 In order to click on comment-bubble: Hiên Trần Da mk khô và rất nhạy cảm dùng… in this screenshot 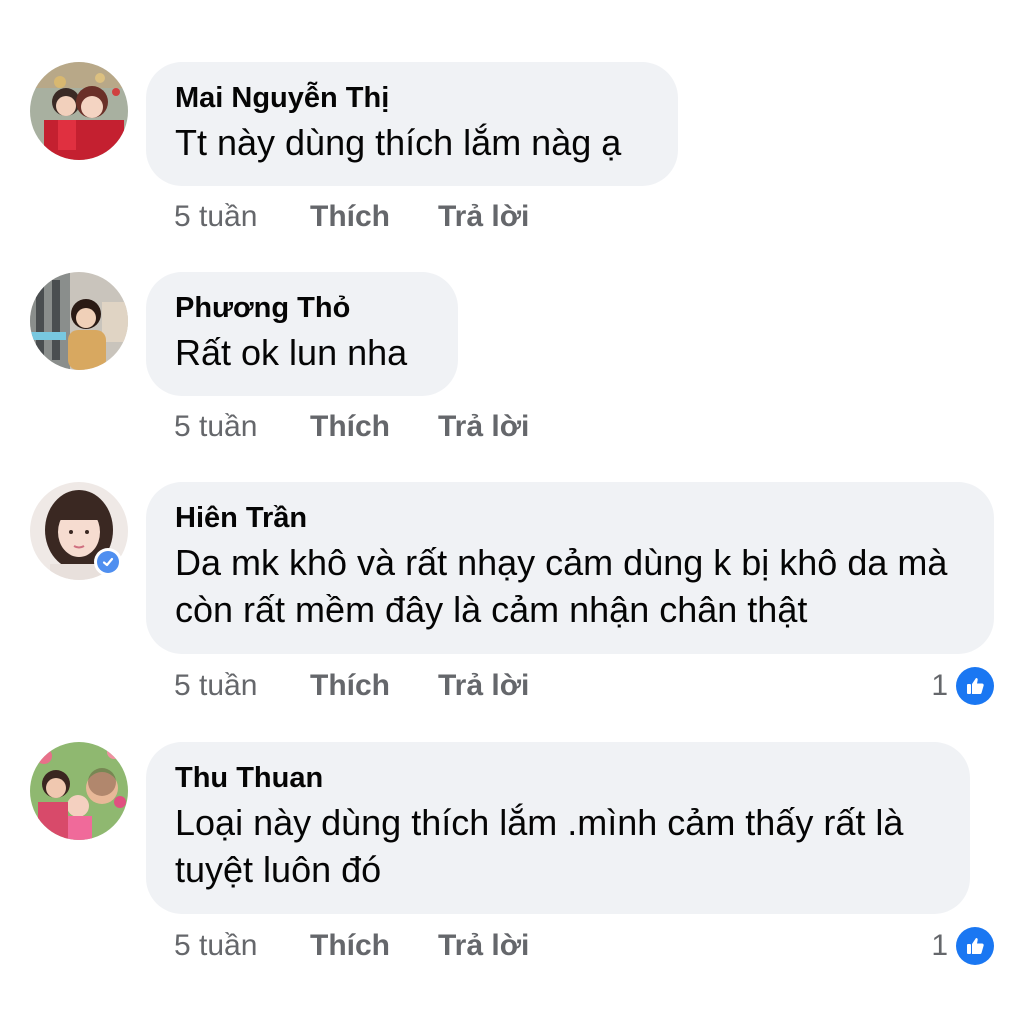, I will do `click(570, 568)`.